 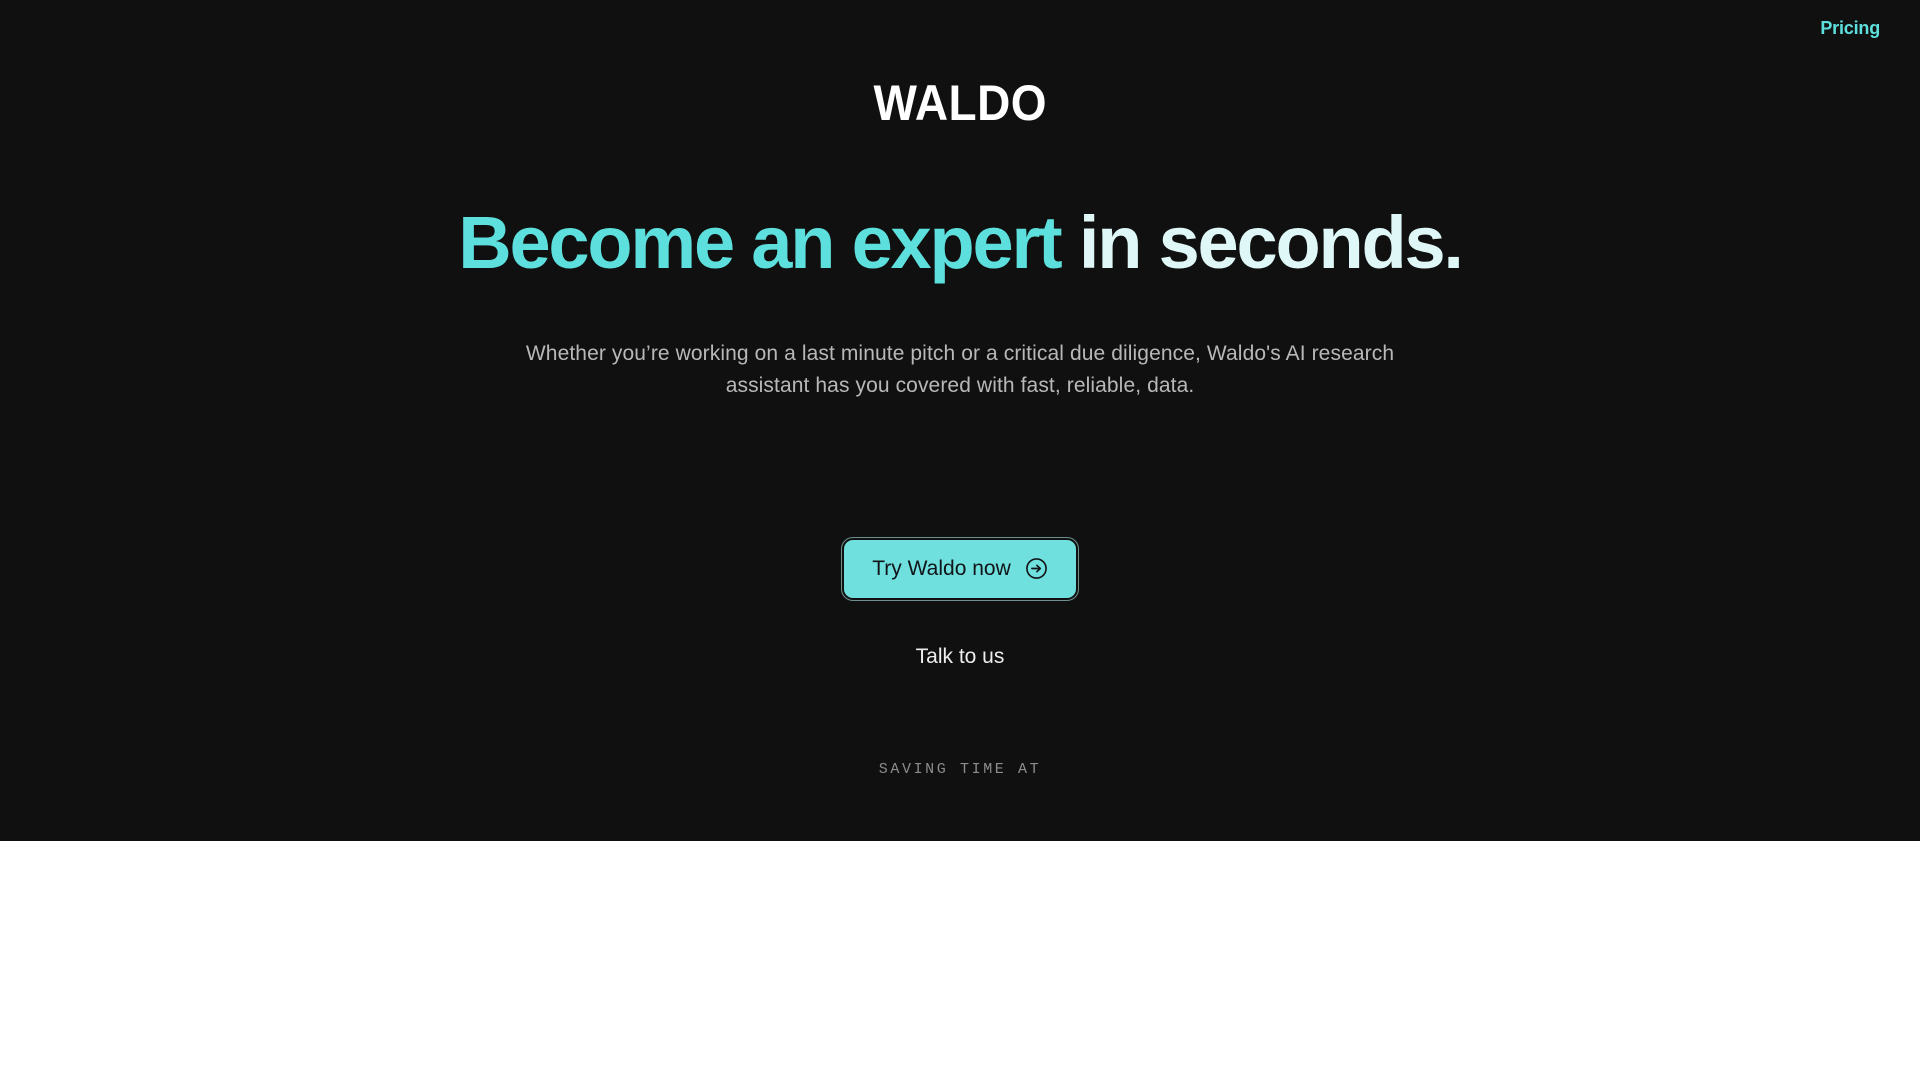 I want to click on hero-headline: Become an expert in seconds., so click(x=960, y=243).